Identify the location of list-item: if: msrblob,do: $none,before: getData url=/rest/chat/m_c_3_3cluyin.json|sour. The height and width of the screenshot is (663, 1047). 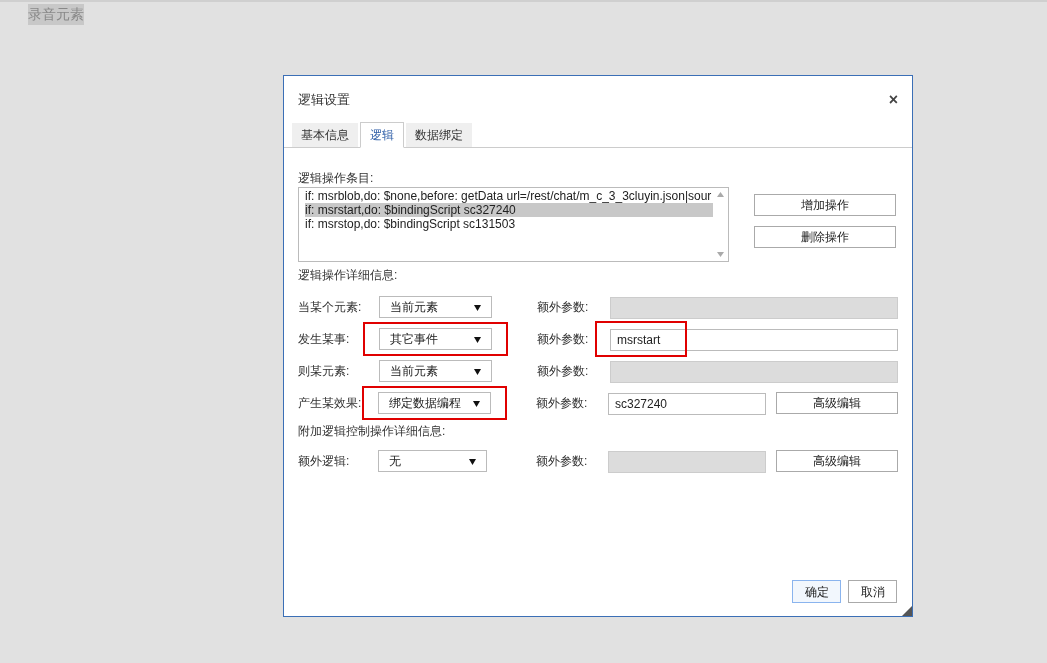
(509, 196).